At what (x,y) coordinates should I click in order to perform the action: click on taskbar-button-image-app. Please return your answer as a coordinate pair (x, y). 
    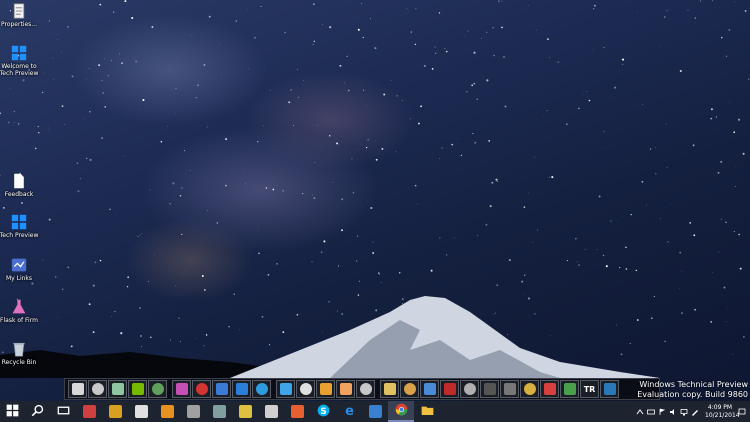
    Looking at the image, I should click on (271, 411).